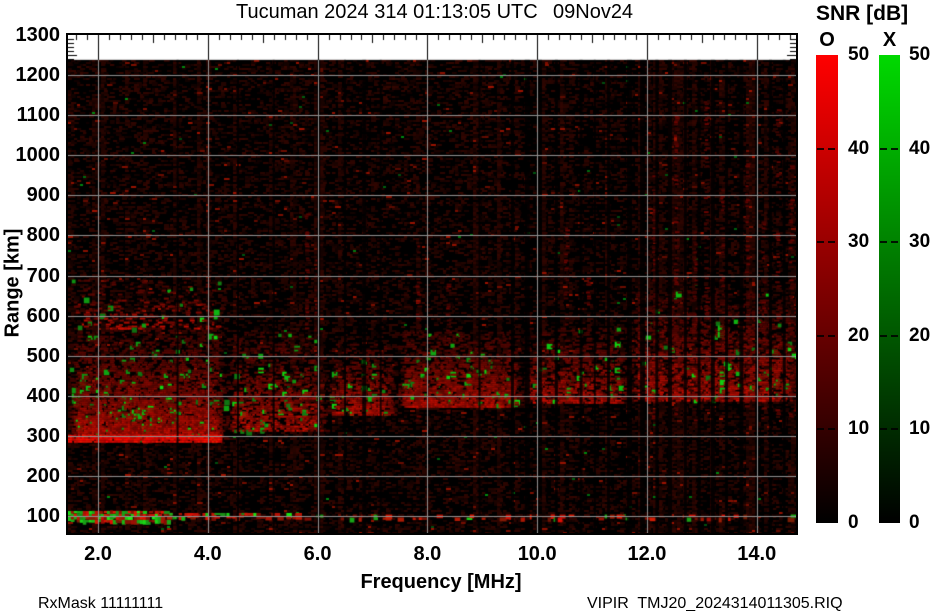 This screenshot has width=932, height=614. I want to click on x-tick-label: 8.0, so click(427, 554).